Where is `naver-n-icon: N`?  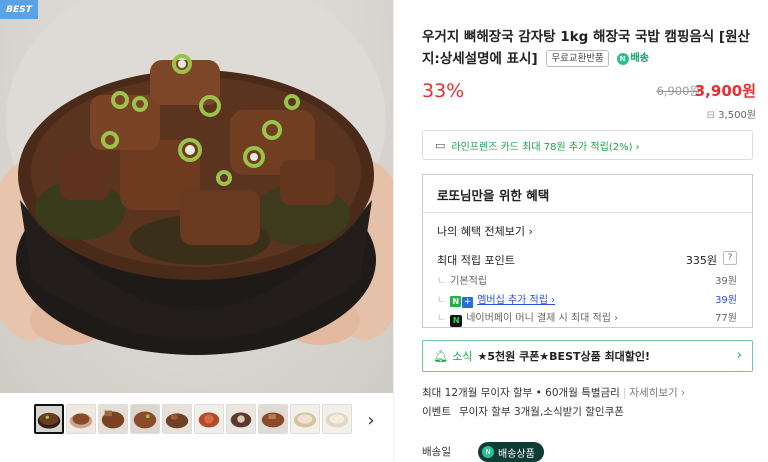
naver-n-icon: N is located at coordinates (456, 301).